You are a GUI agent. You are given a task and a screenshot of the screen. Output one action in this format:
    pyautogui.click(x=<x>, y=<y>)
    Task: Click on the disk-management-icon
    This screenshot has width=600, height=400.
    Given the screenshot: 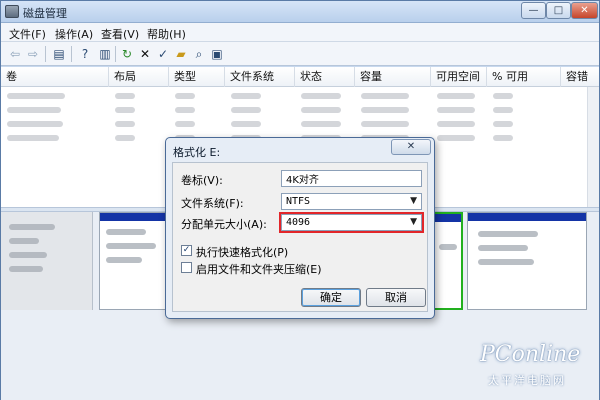 What is the action you would take?
    pyautogui.click(x=12, y=11)
    